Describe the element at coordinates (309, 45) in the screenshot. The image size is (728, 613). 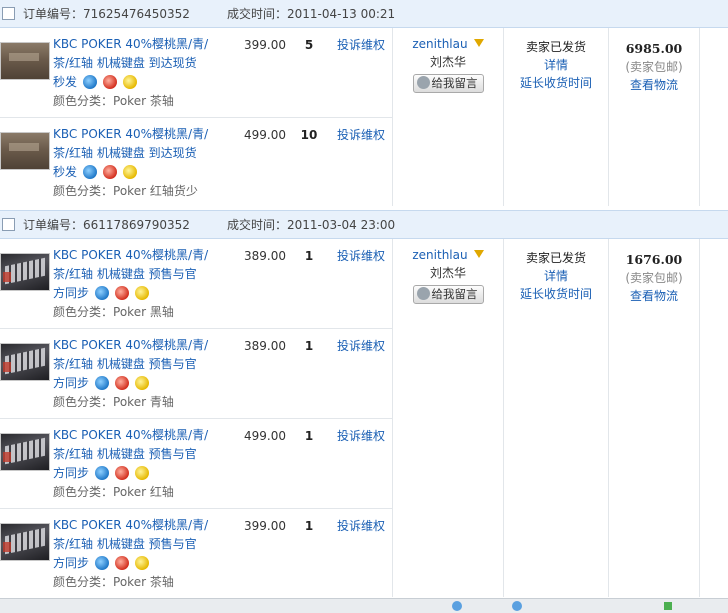
I see `item-quantity: 5` at that location.